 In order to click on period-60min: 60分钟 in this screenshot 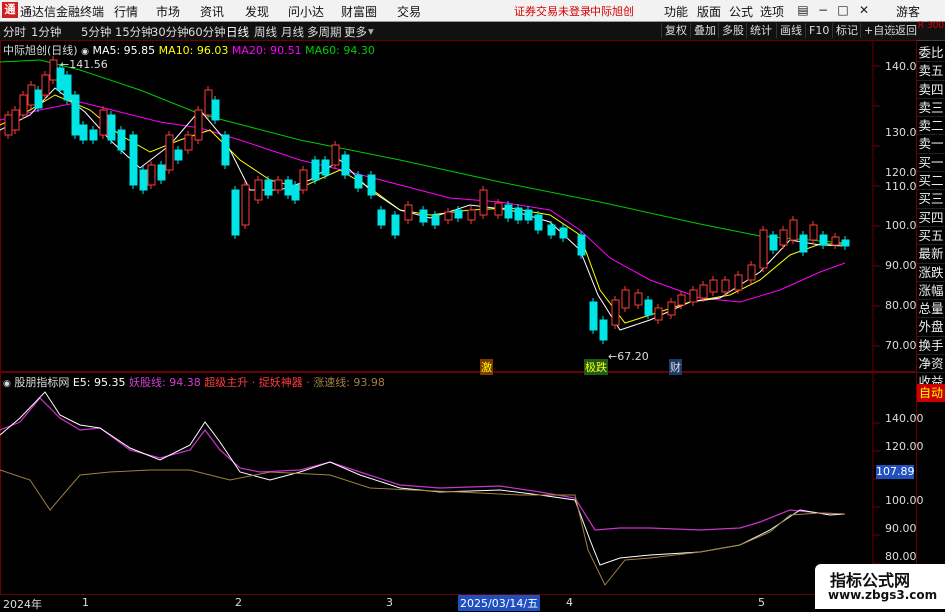, I will do `click(207, 32)`.